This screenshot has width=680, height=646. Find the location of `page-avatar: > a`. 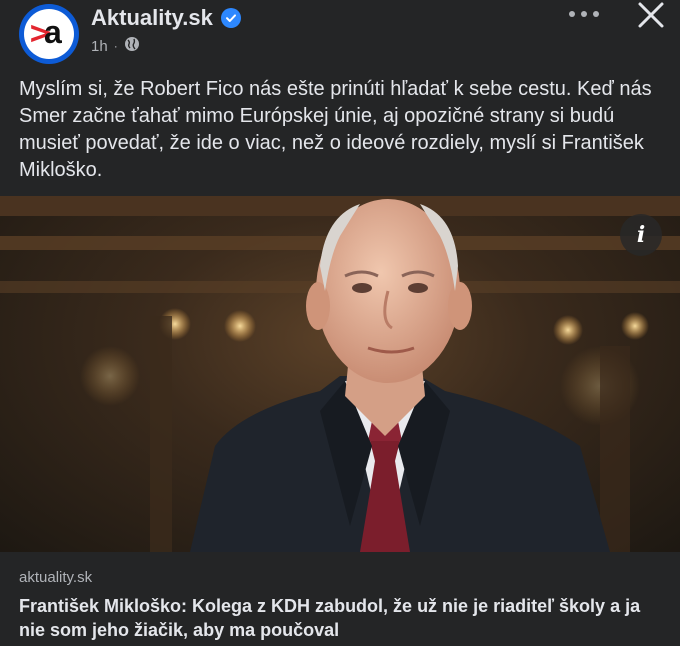

page-avatar: > a is located at coordinates (49, 34).